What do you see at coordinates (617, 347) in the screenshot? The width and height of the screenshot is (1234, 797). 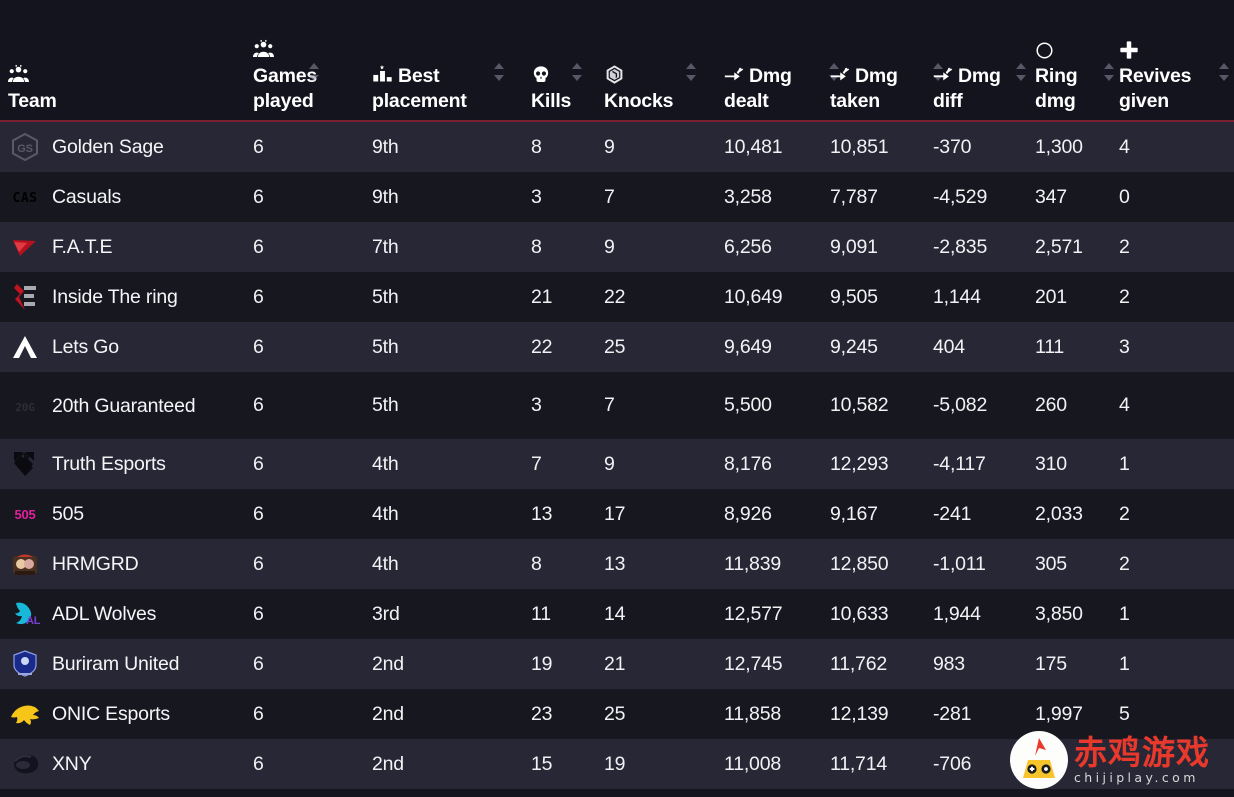 I see `table-row: Lets Go 6 5th 22 25 9,649 9,245 404 111 3` at bounding box center [617, 347].